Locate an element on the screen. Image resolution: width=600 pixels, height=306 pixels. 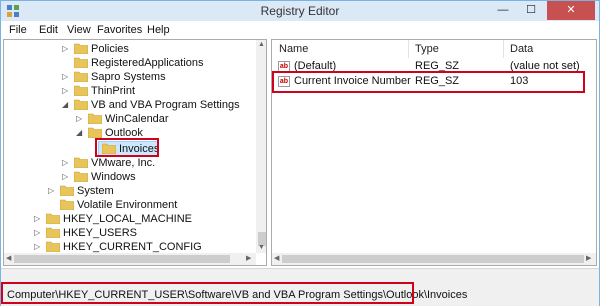
column-header-type: Type is located at coordinates (427, 49).